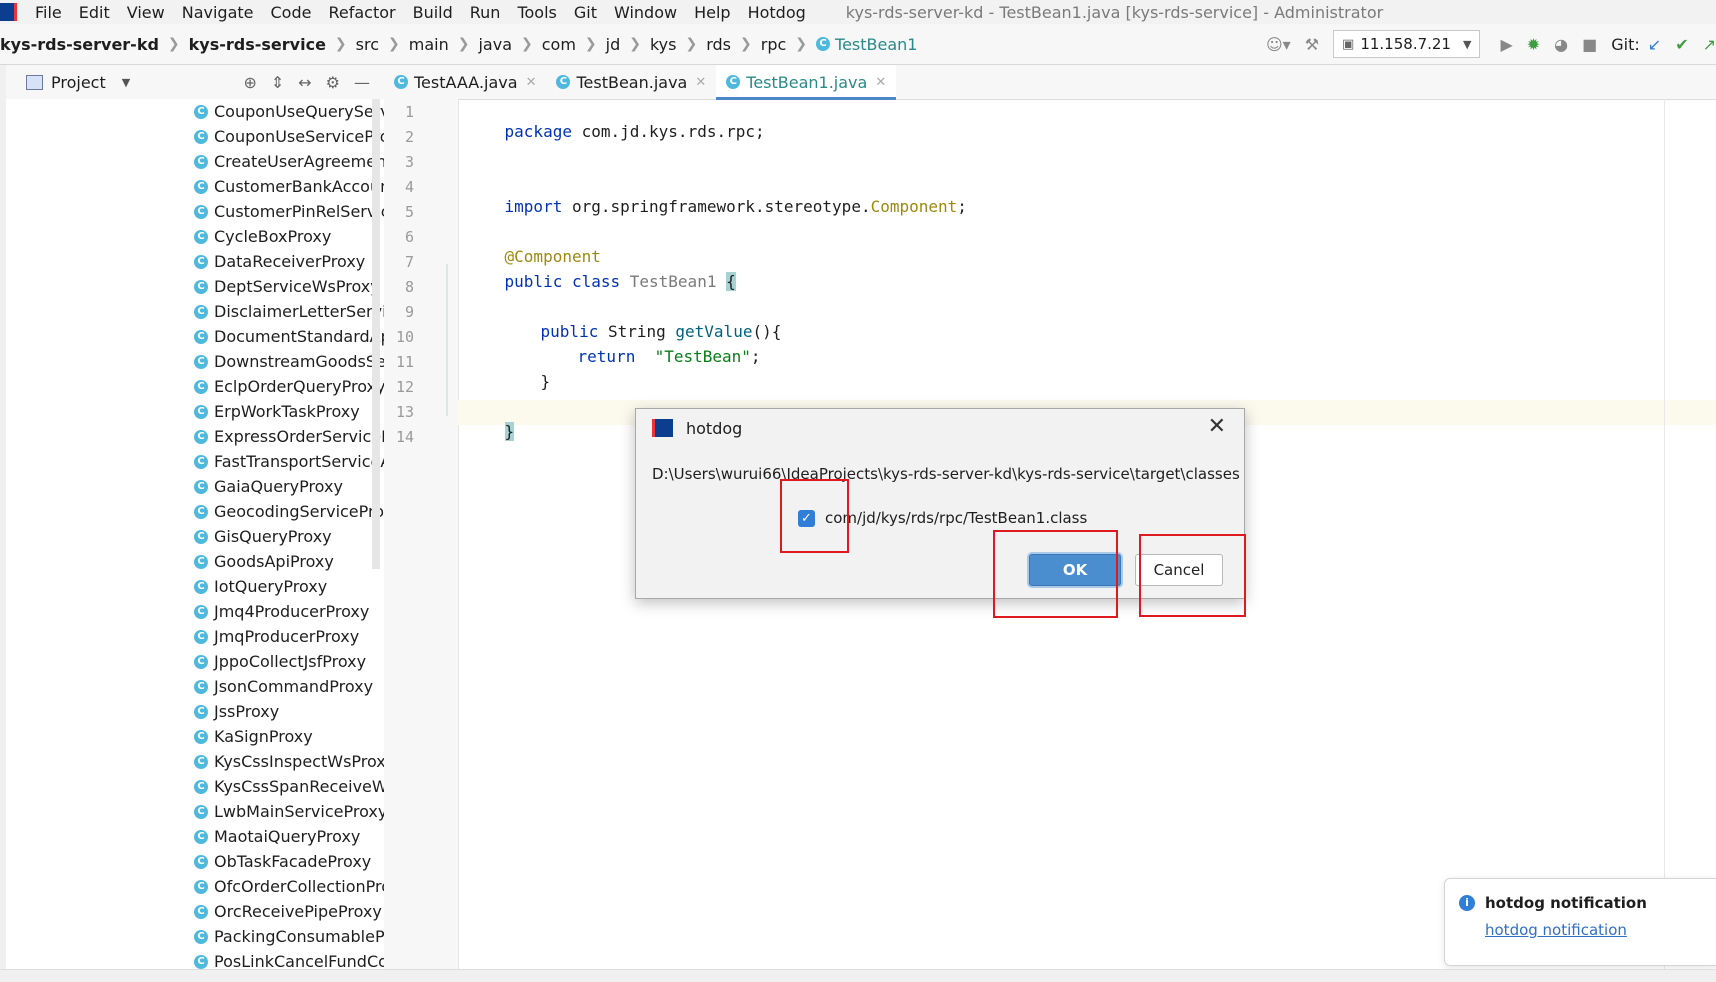  Describe the element at coordinates (613, 44) in the screenshot. I see `breadcrumb-jd: jd` at that location.